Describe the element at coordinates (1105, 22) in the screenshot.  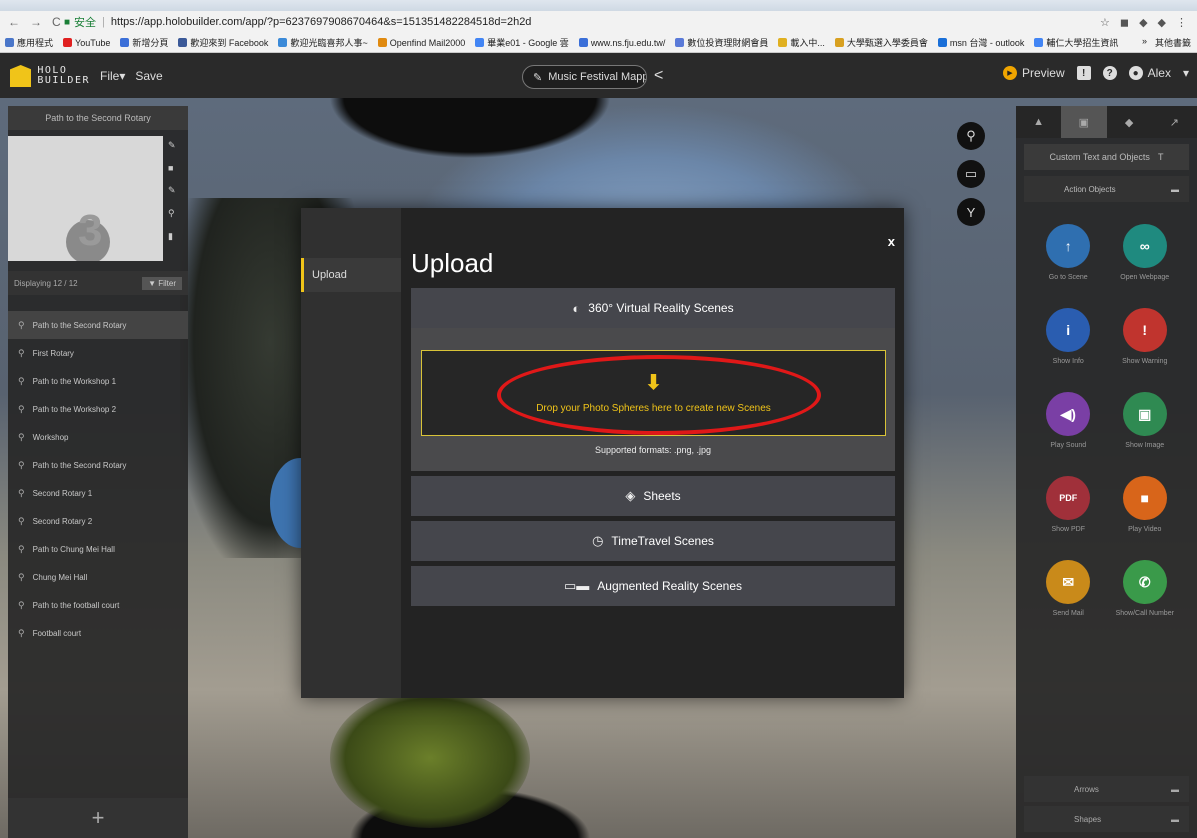
I see `star-icon: ☆` at that location.